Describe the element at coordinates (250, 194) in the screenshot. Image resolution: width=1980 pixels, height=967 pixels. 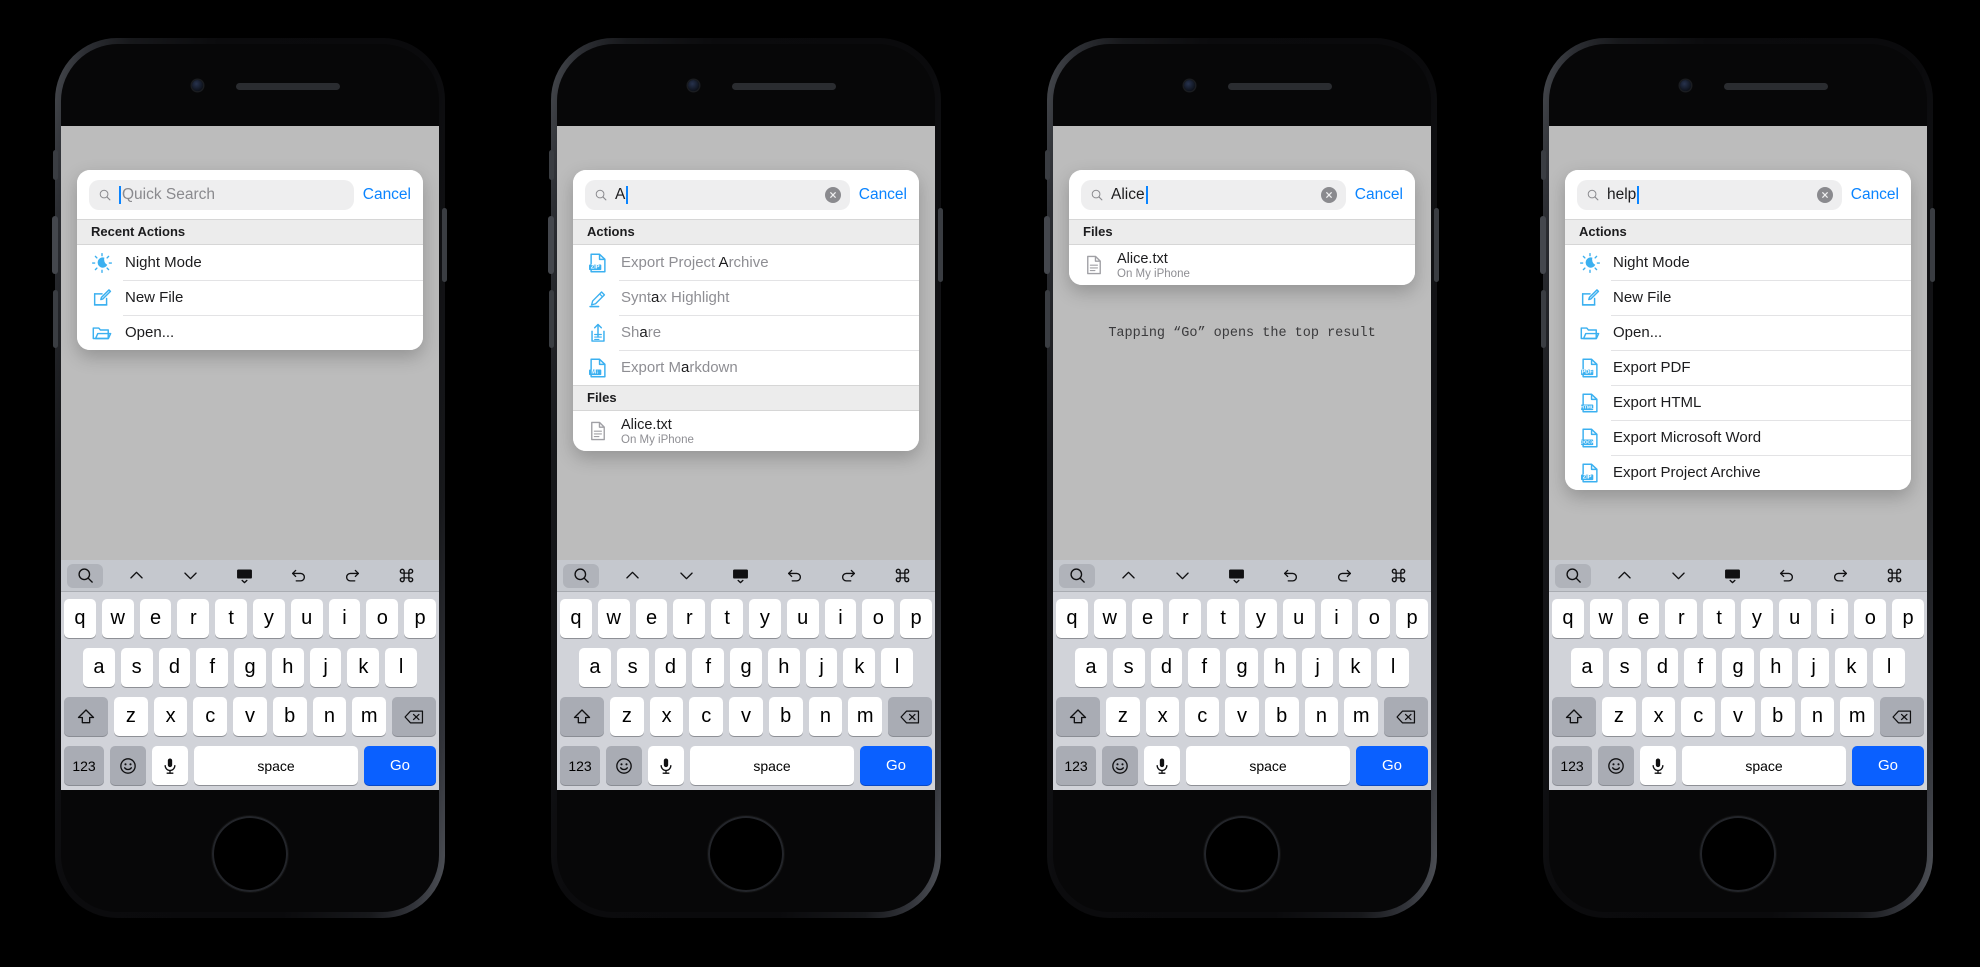
I see `search-bar: Quick Search Cancel` at that location.